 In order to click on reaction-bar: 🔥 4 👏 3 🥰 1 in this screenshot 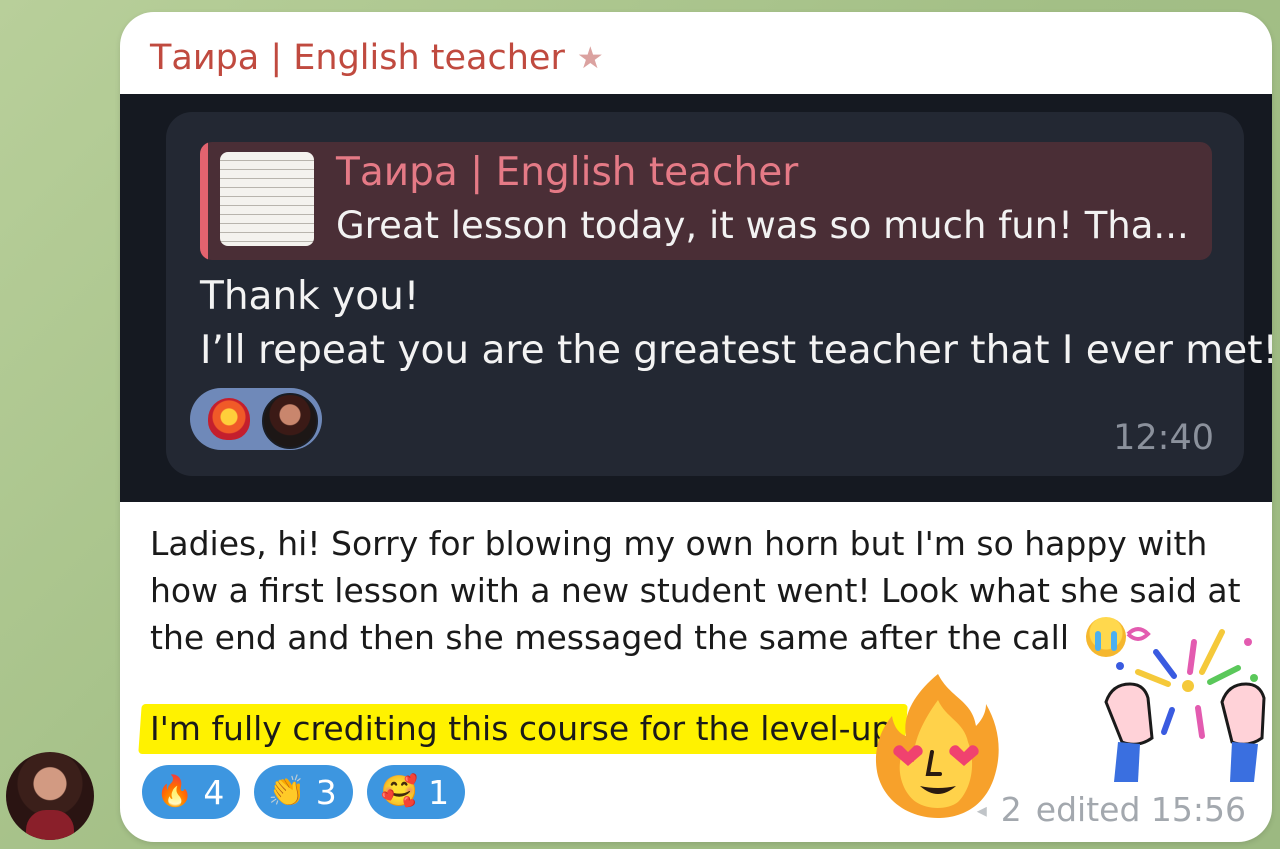, I will do `click(304, 792)`.